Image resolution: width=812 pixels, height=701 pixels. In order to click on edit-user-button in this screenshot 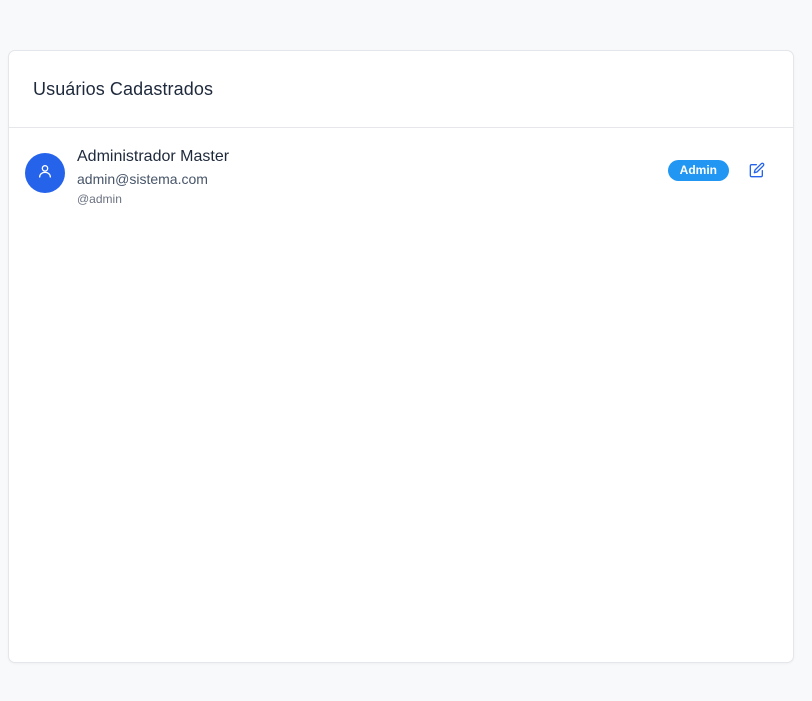, I will do `click(757, 170)`.